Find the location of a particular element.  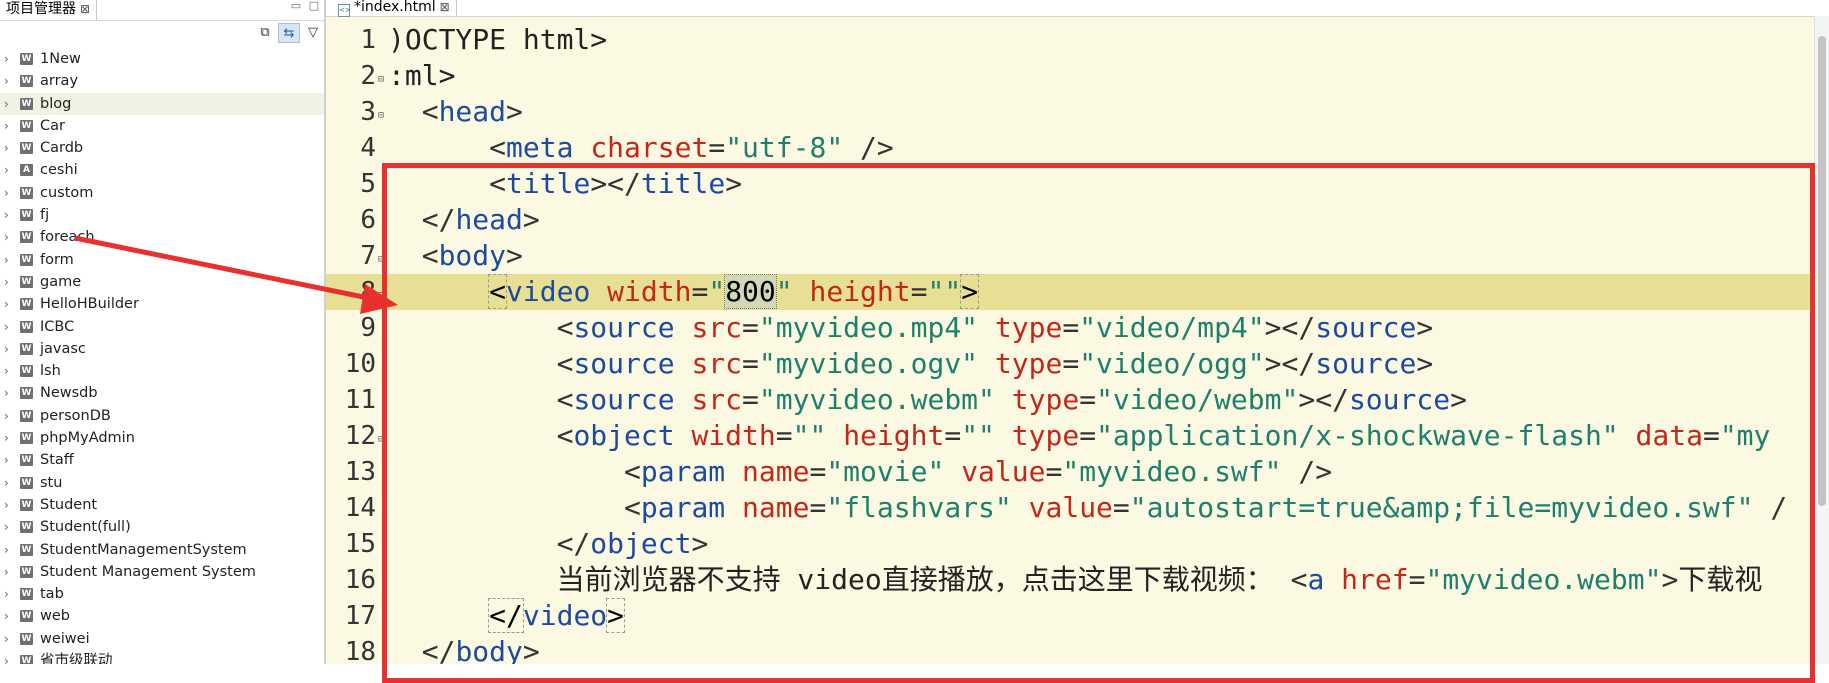

code-line: 4 <meta charset="utf-8" /> is located at coordinates (1071, 148).